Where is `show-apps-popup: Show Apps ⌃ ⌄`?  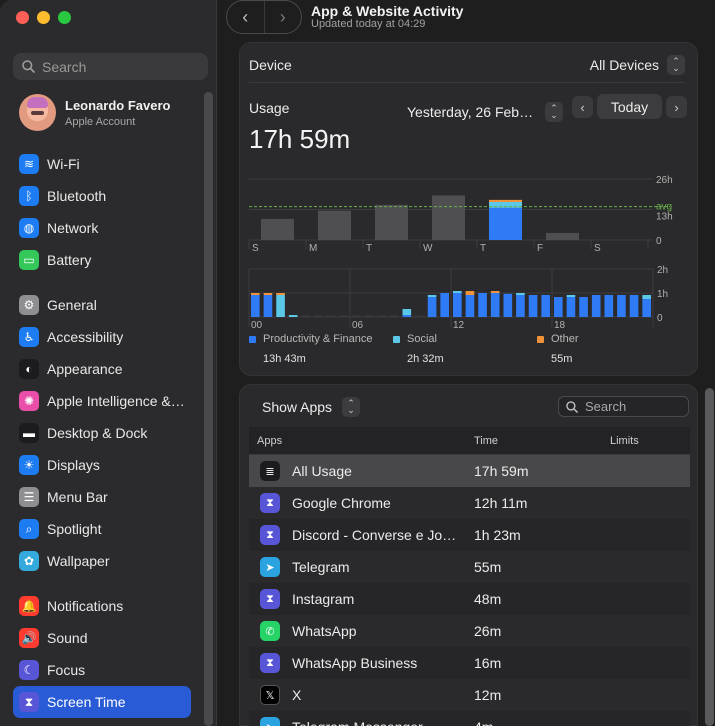
show-apps-popup: Show Apps ⌃ ⌄ is located at coordinates (311, 407).